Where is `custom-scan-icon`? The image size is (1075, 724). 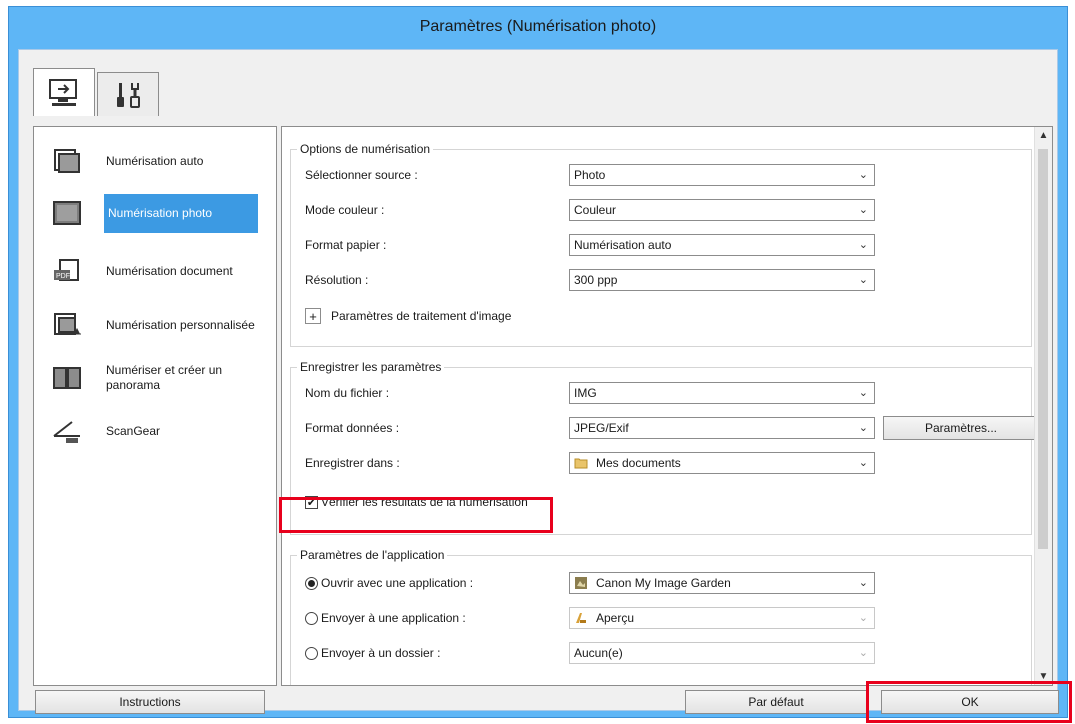
custom-scan-icon is located at coordinates (67, 324).